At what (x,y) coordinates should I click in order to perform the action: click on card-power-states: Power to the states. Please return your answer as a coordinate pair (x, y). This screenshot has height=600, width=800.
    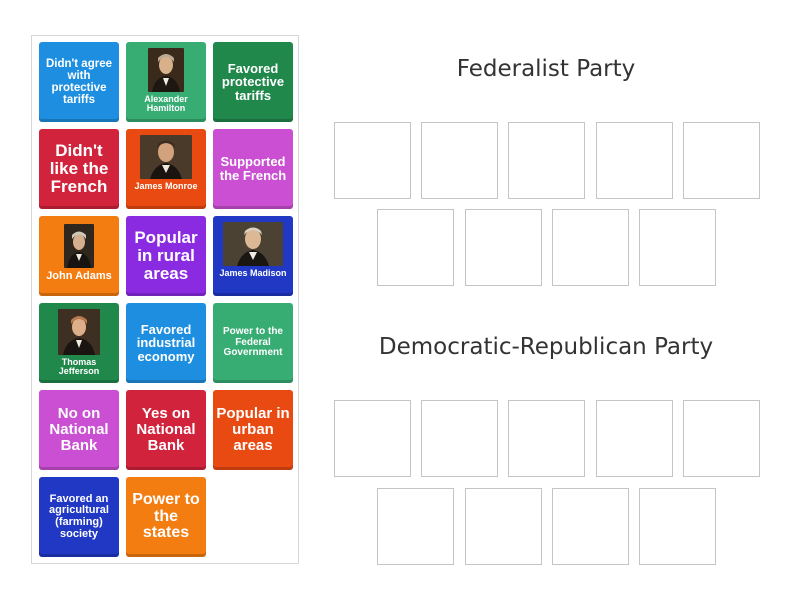
    Looking at the image, I should click on (166, 517).